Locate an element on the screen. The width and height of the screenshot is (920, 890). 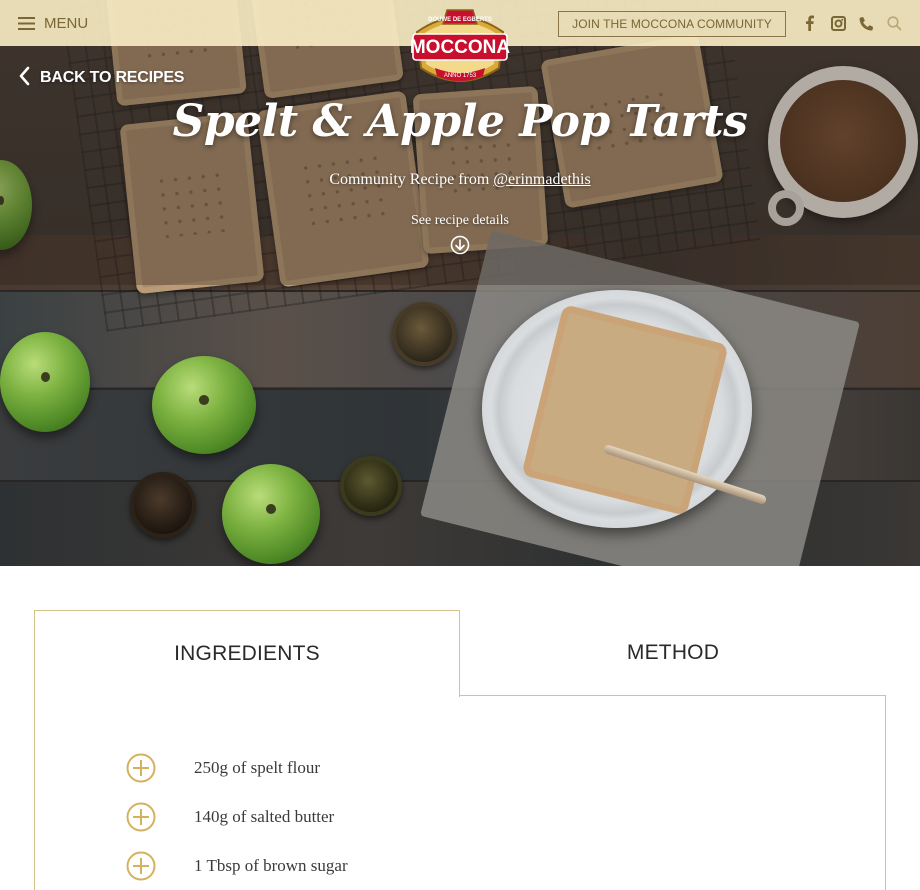
back-to-recipes-link: BACK TO RECIPES is located at coordinates (101, 78).